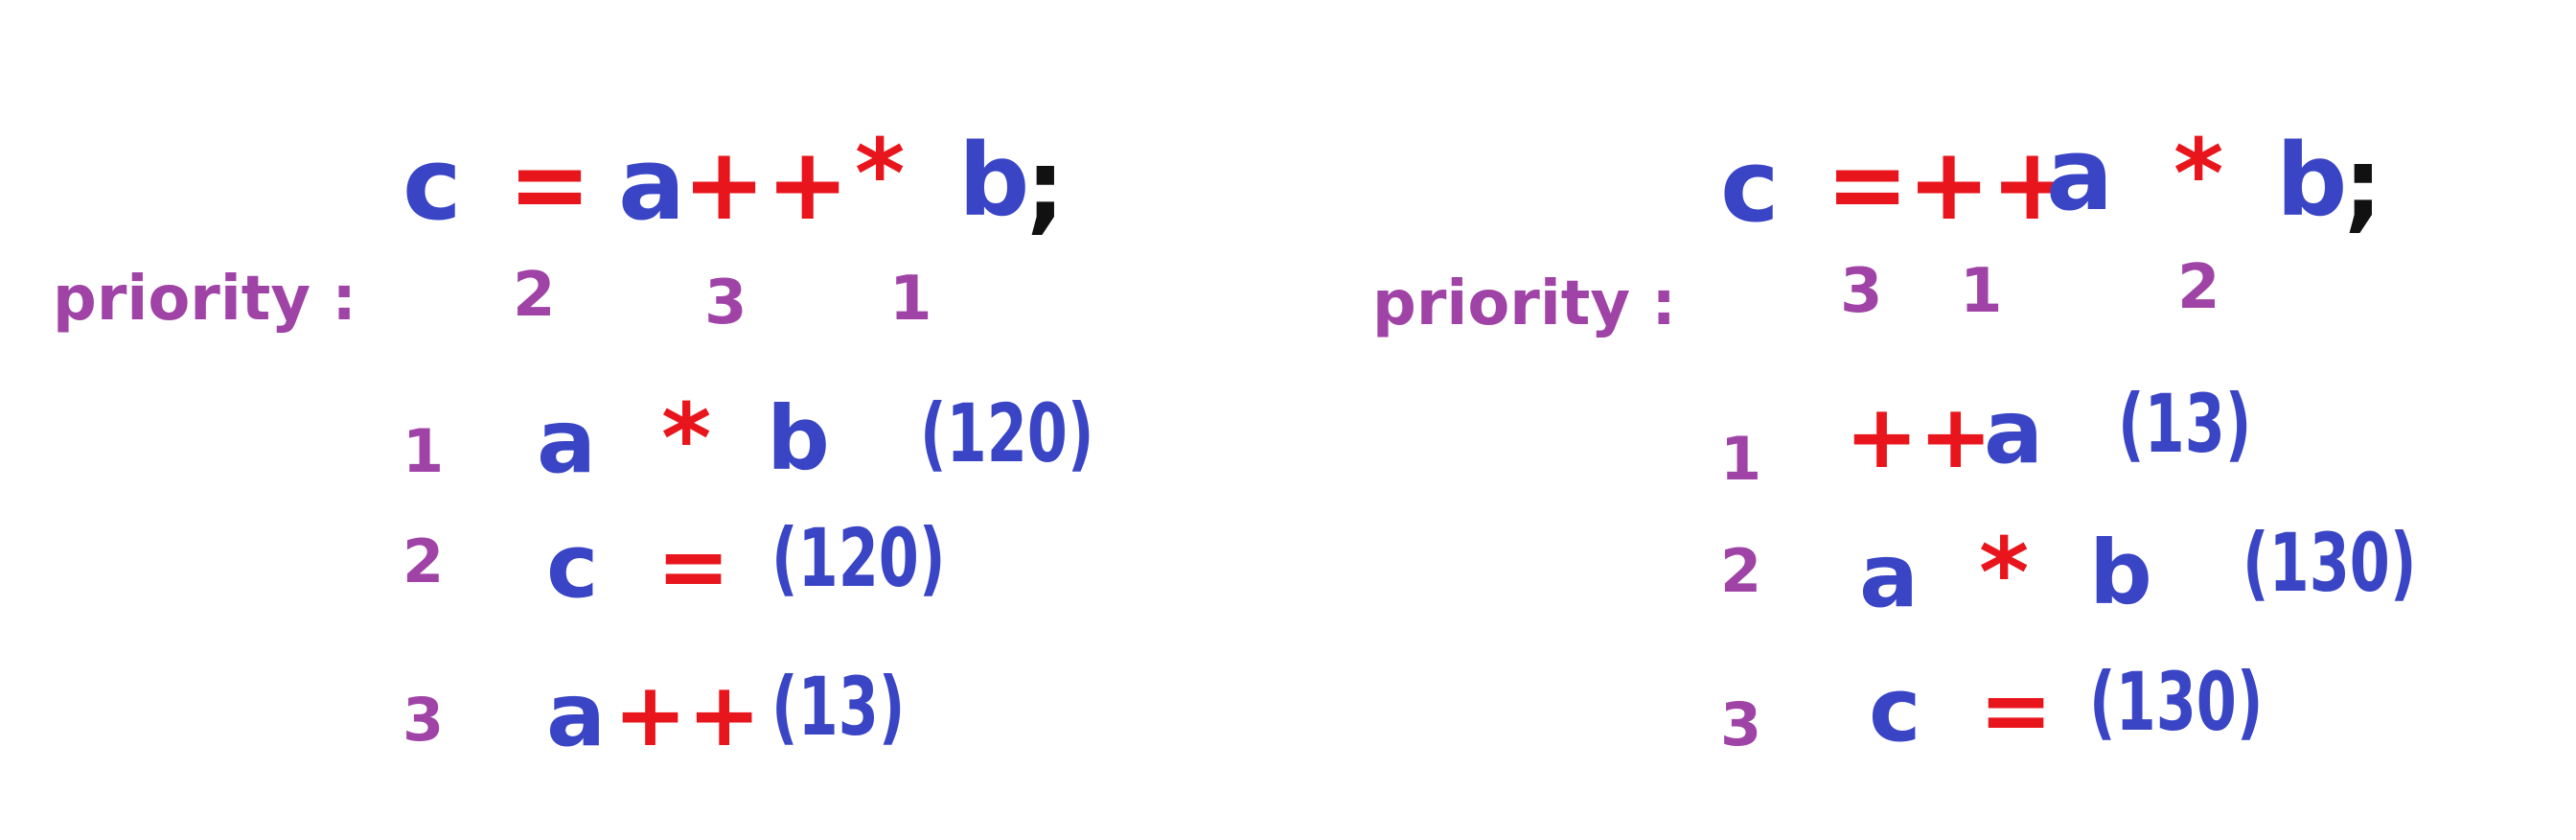  I want to click on left-priority-assign: 2, so click(534, 295).